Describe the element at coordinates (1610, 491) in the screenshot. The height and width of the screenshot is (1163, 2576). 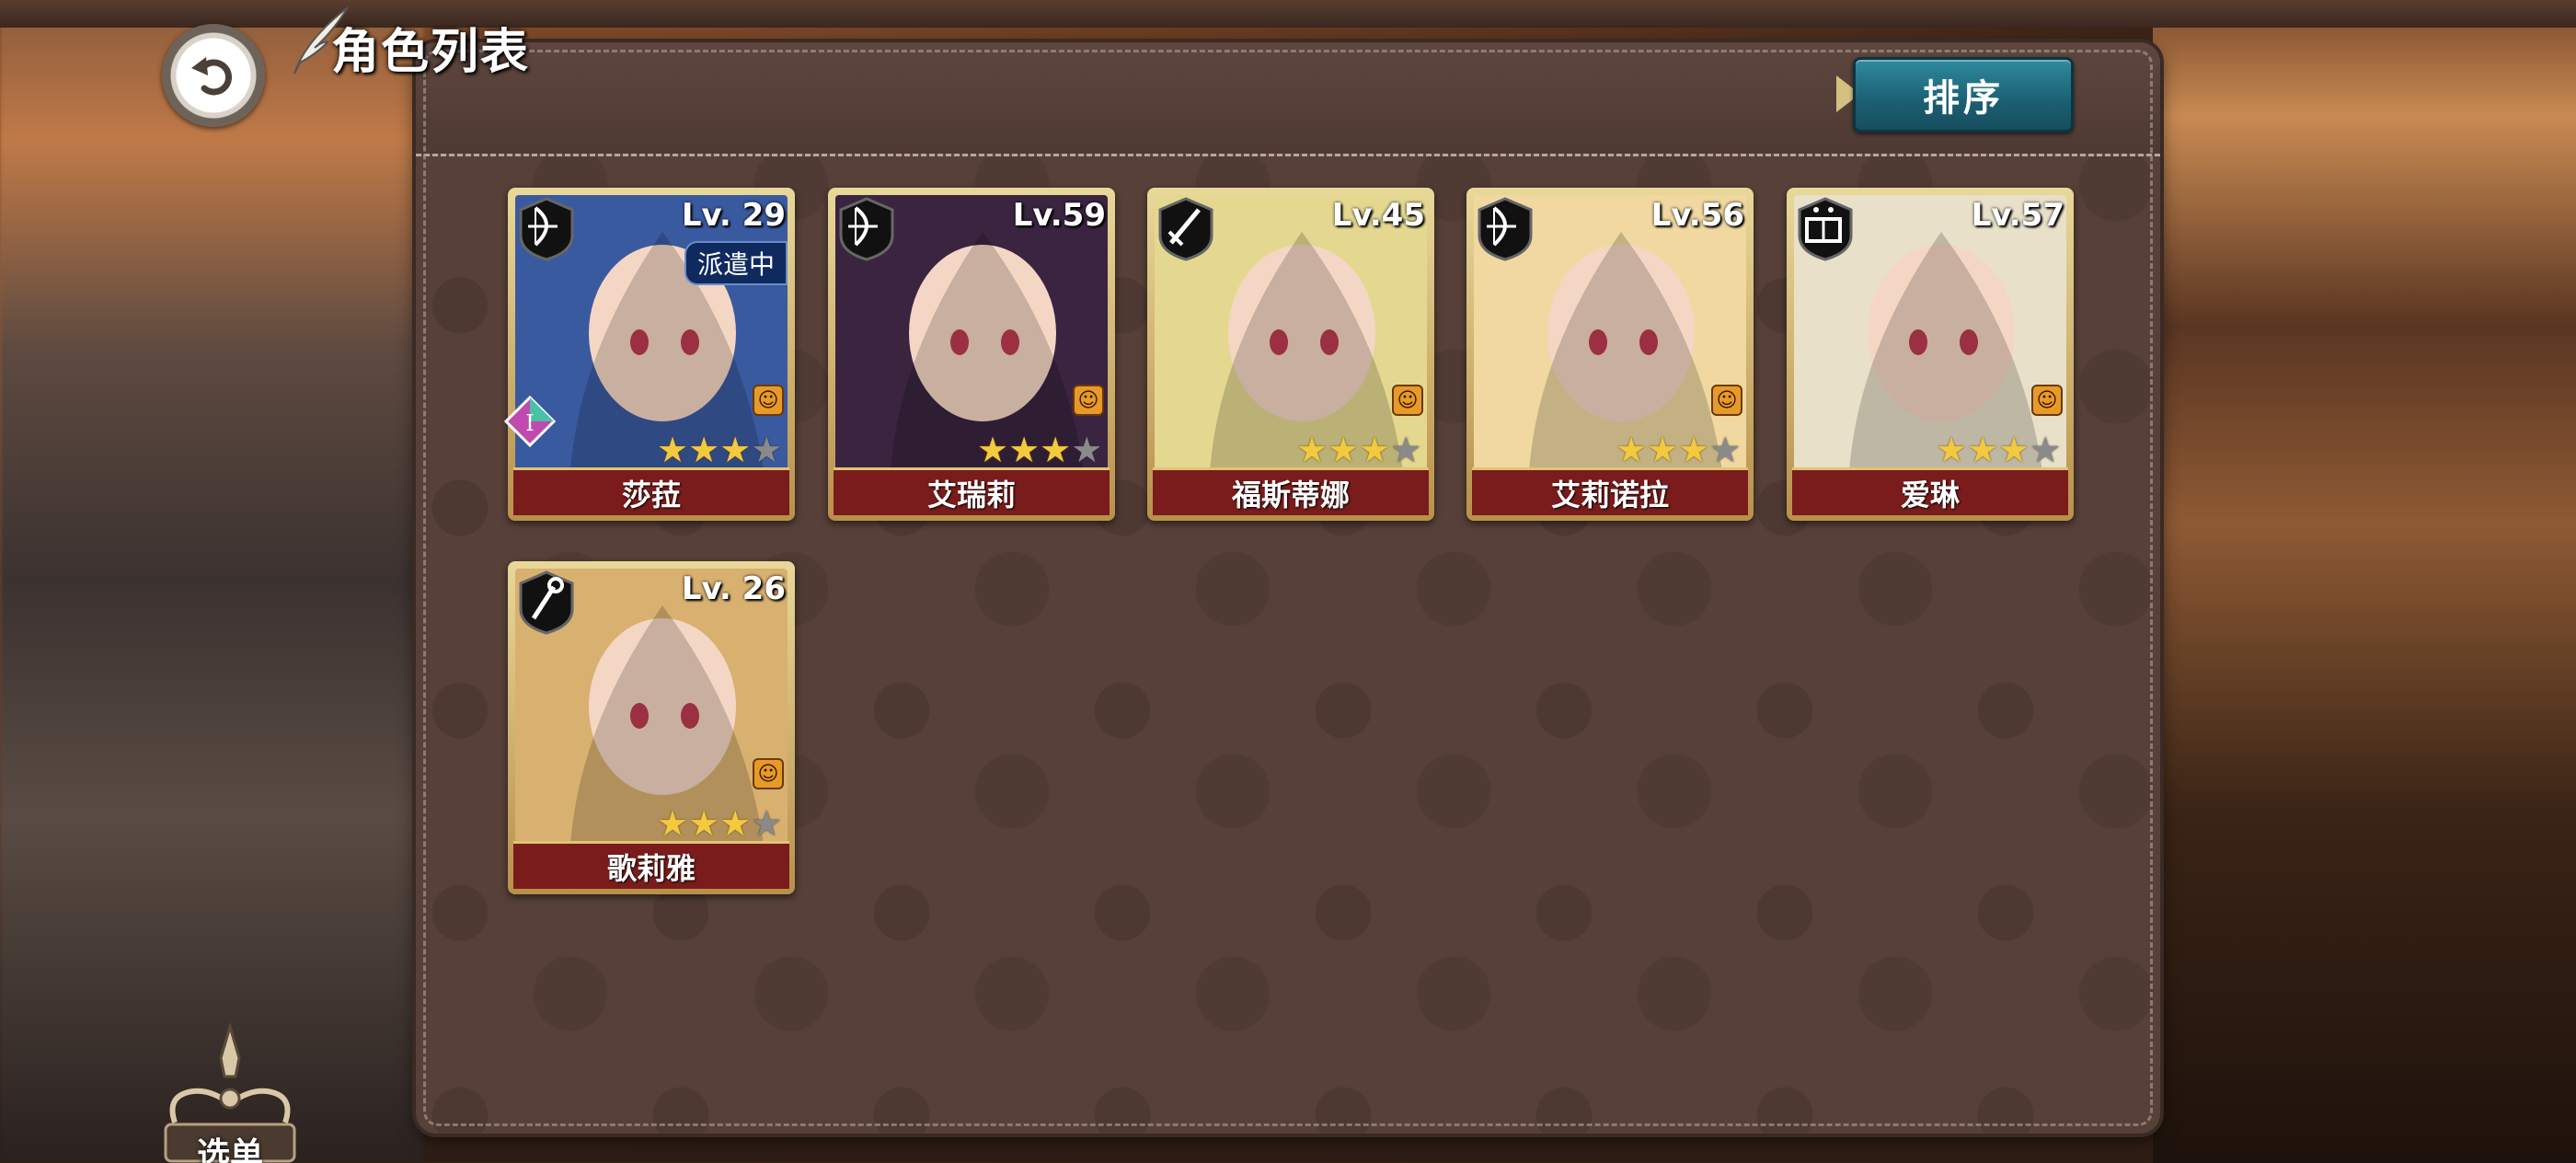
I see `character-name: 艾莉诺拉` at that location.